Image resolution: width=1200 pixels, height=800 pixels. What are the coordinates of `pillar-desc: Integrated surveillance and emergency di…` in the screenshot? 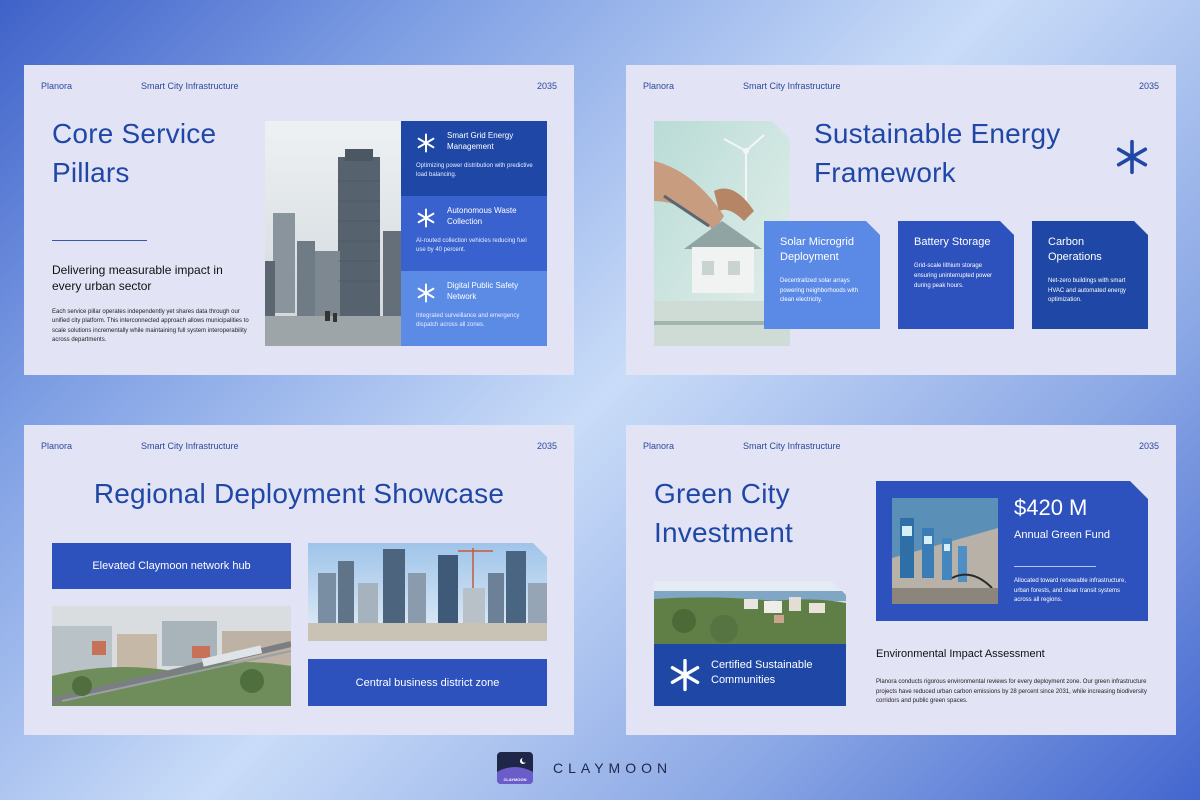 It's located at (468, 320).